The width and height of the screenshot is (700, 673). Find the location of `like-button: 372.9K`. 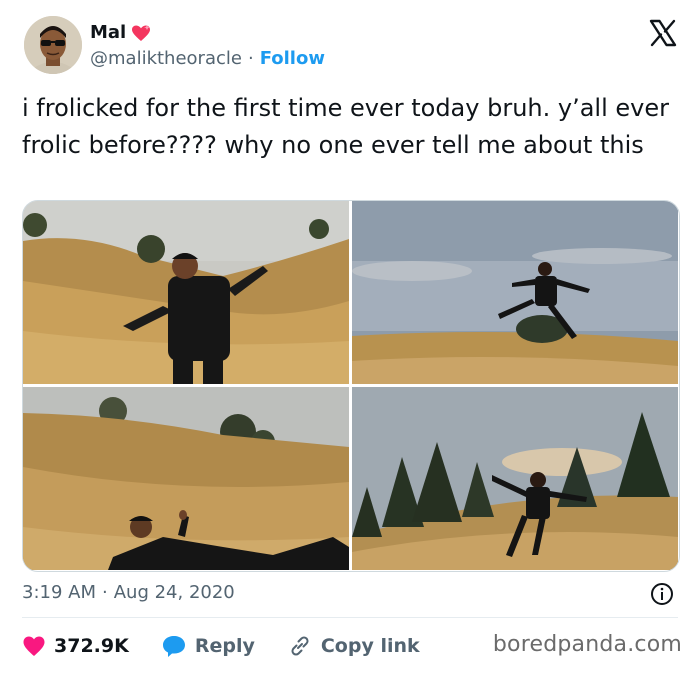

like-button: 372.9K is located at coordinates (75, 646).